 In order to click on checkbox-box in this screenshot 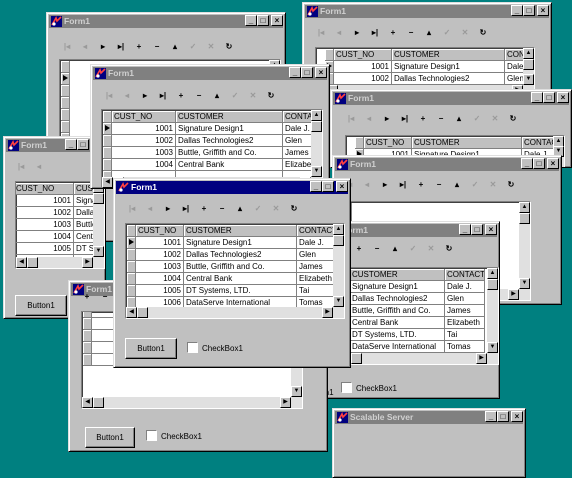, I will do `click(346, 387)`.